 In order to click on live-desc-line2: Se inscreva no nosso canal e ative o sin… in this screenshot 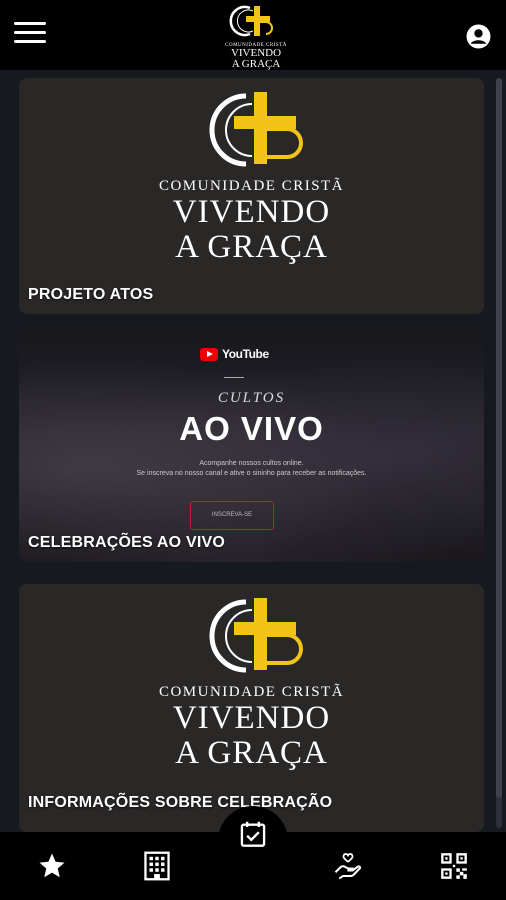, I will do `click(251, 473)`.